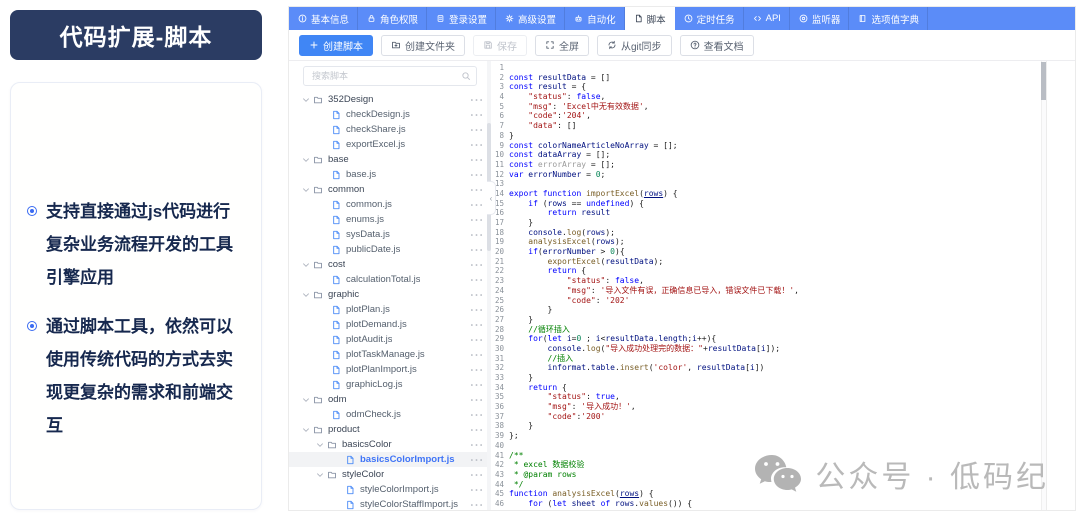 The image size is (1080, 520). I want to click on tree-item-name: odmCheck.js, so click(373, 414).